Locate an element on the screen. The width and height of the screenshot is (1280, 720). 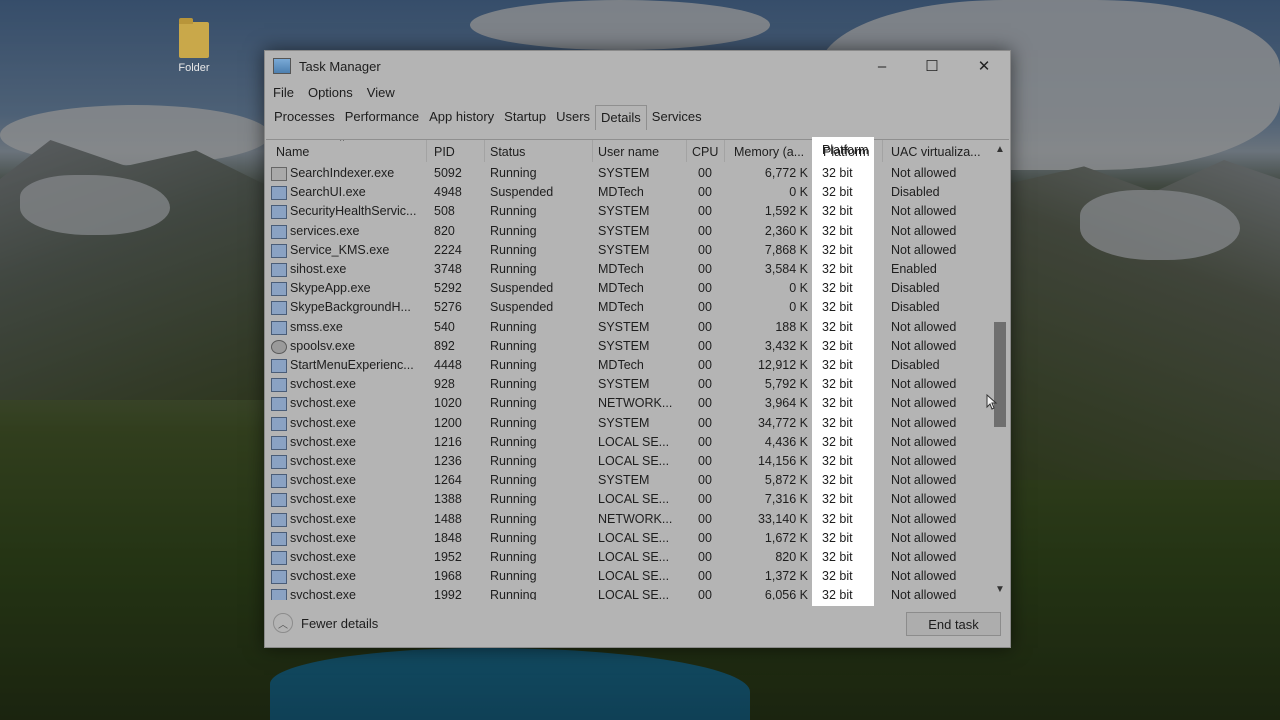
tab-performance: Performance is located at coordinates (382, 117).